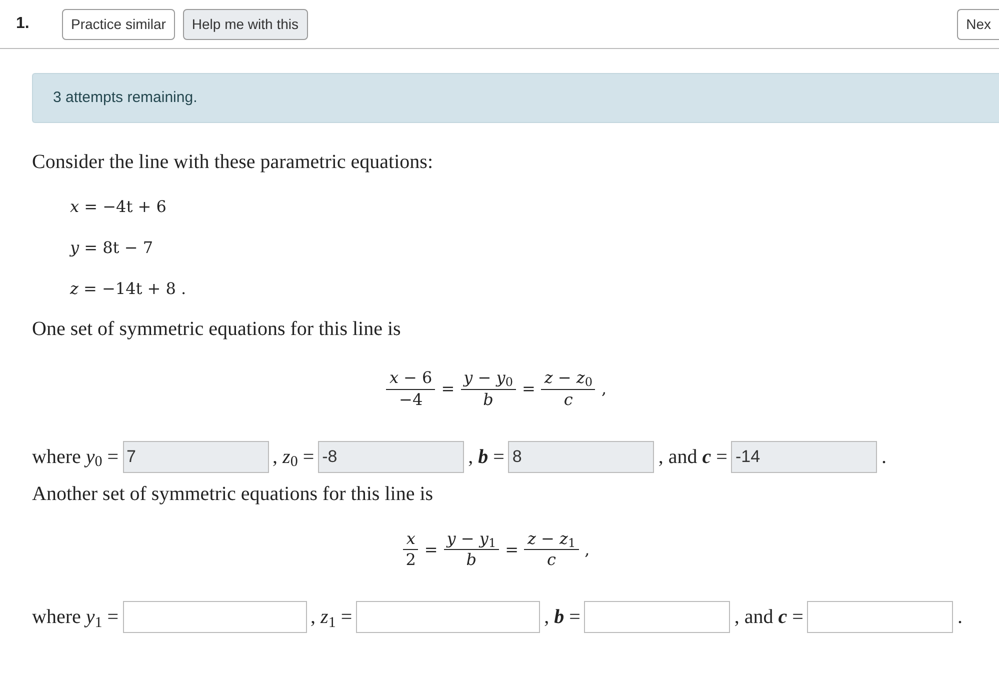 The height and width of the screenshot is (679, 999). What do you see at coordinates (568, 389) in the screenshot?
I see `fraction: z − z$_{0}$ c` at bounding box center [568, 389].